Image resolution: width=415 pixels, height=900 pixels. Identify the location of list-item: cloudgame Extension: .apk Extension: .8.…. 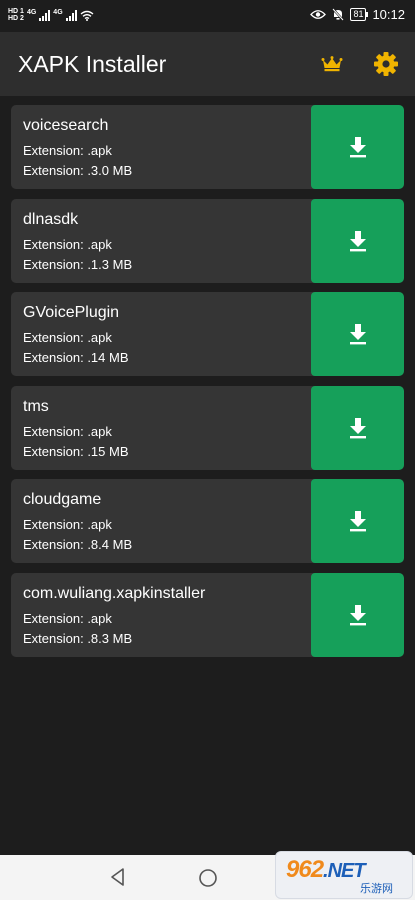
(207, 521).